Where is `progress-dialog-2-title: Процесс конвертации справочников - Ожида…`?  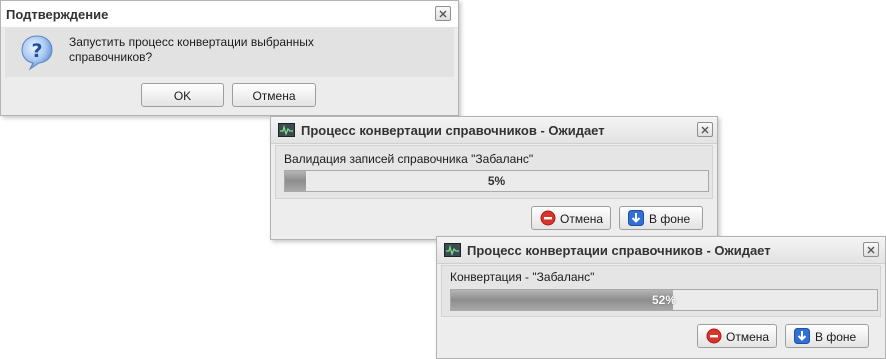 progress-dialog-2-title: Процесс конвертации справочников - Ожида… is located at coordinates (619, 250).